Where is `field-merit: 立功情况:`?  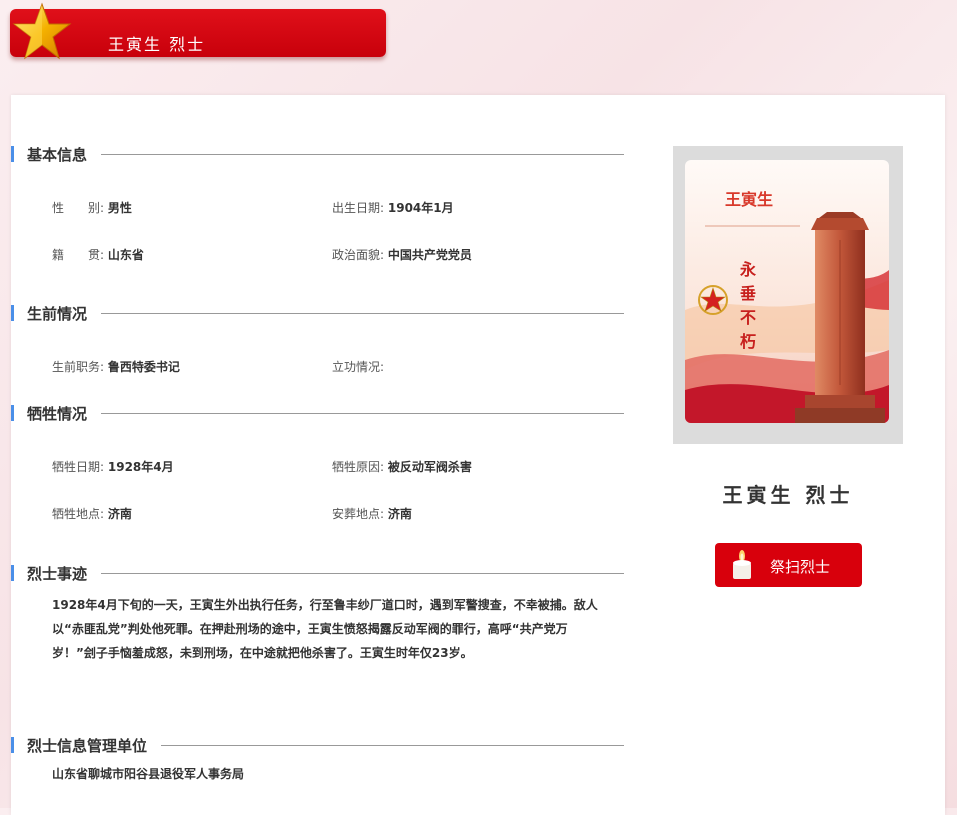 field-merit: 立功情况: is located at coordinates (358, 366).